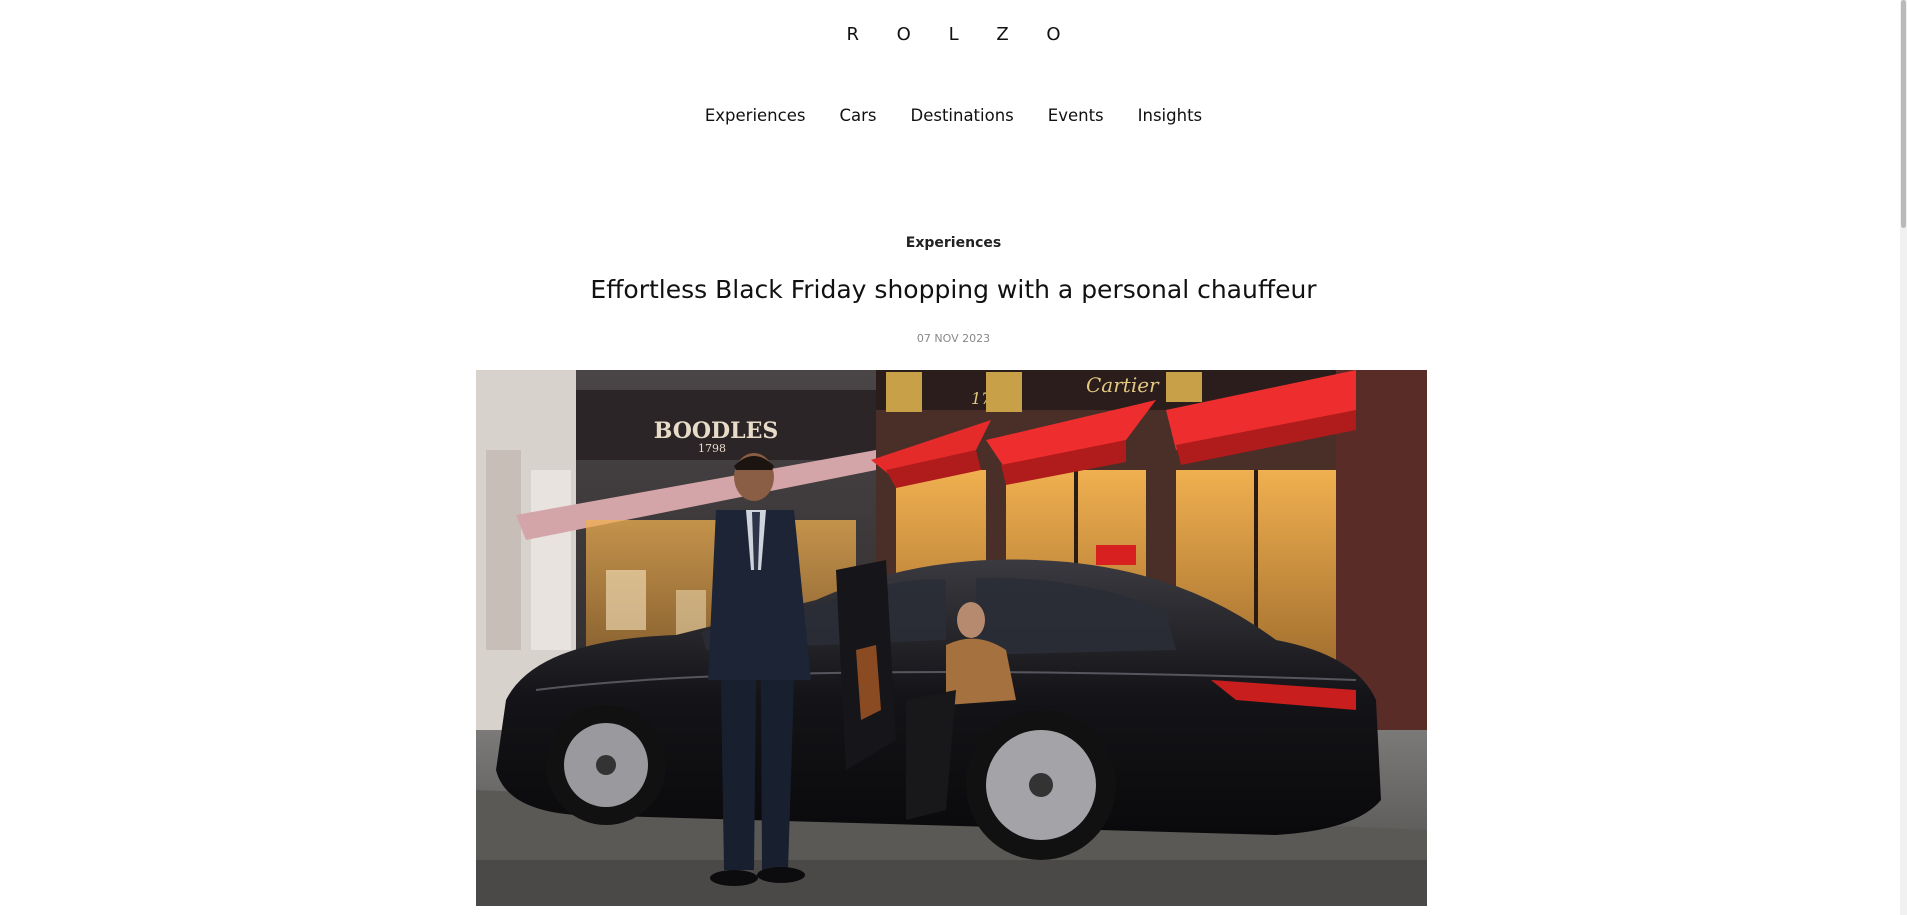 The height and width of the screenshot is (915, 1907). What do you see at coordinates (953, 34) in the screenshot?
I see `site-logo: R O L Z O` at bounding box center [953, 34].